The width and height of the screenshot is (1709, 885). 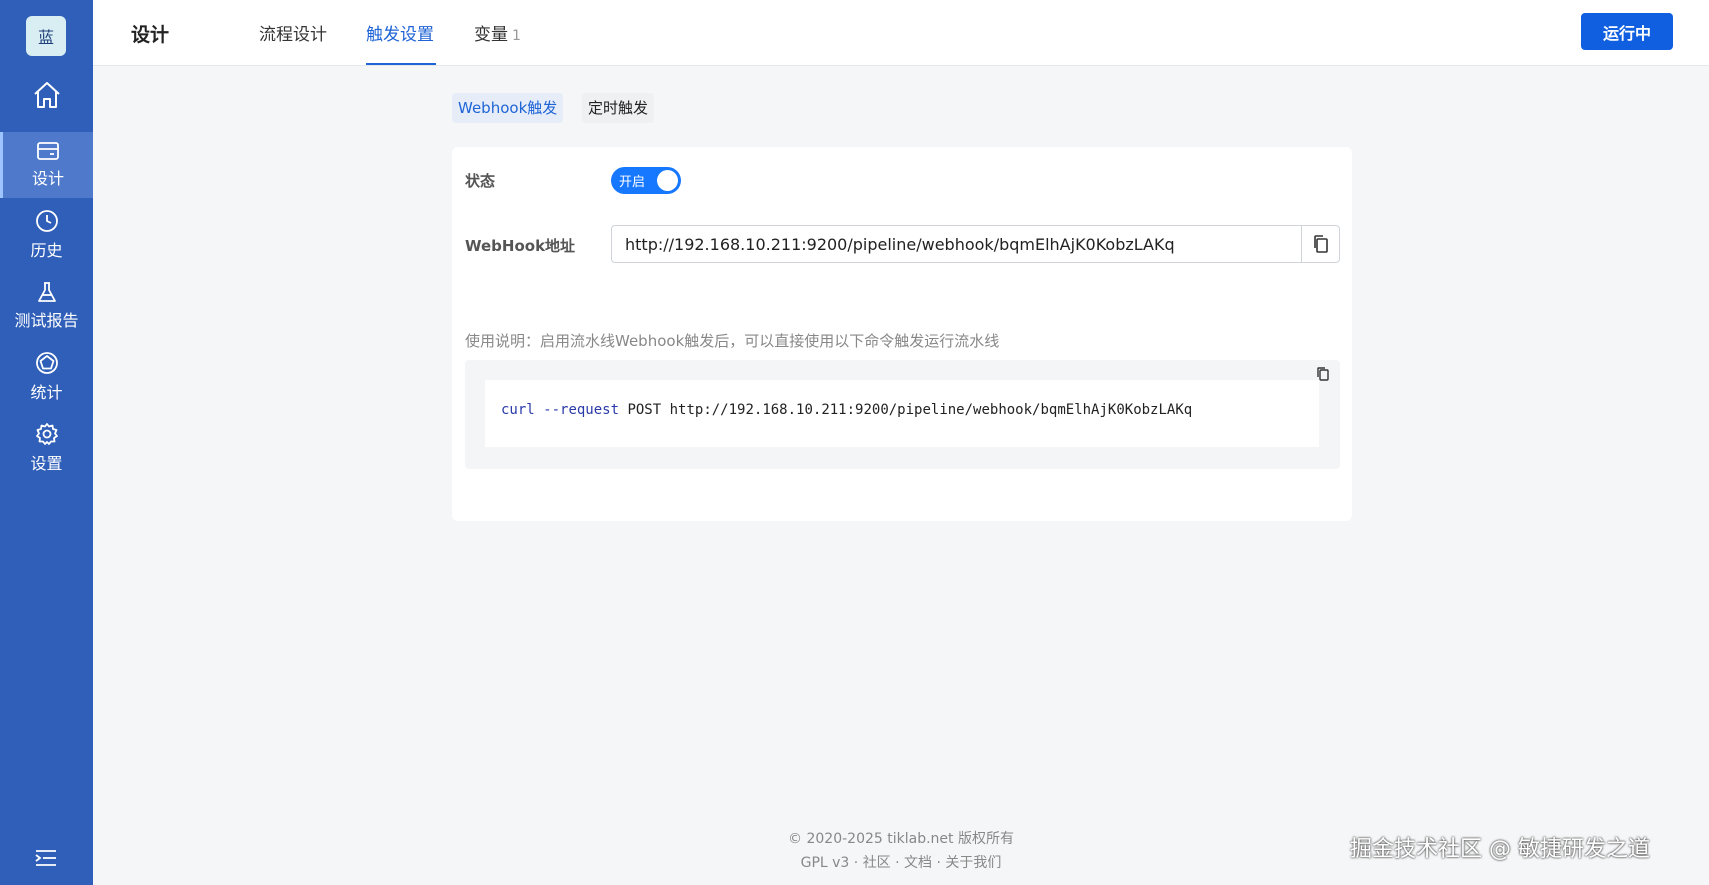 I want to click on sidebar-item-design: 设计, so click(x=46, y=165).